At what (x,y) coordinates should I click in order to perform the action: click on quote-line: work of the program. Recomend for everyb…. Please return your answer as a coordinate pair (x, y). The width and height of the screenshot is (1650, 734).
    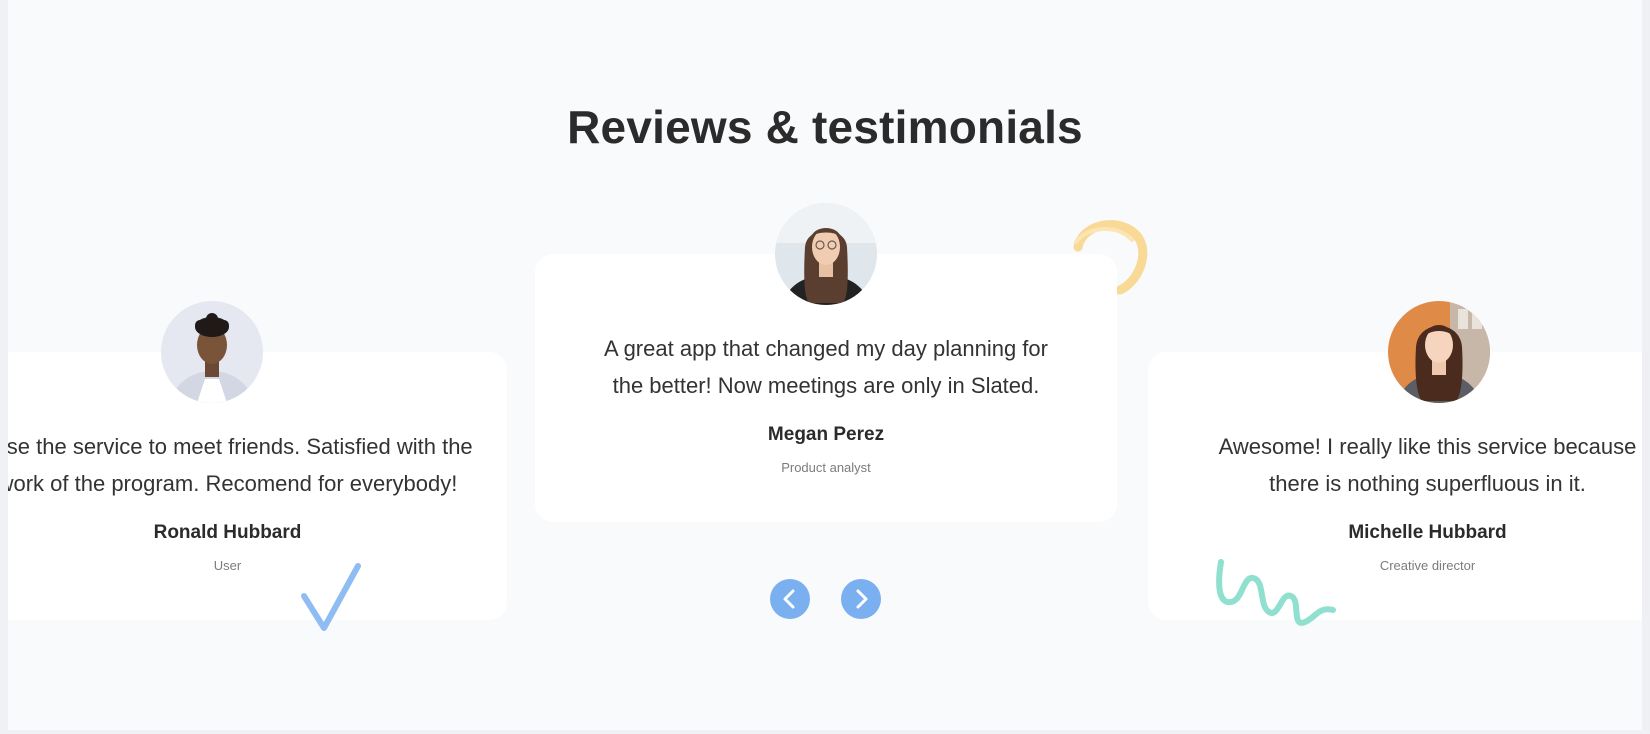
    Looking at the image, I should click on (233, 483).